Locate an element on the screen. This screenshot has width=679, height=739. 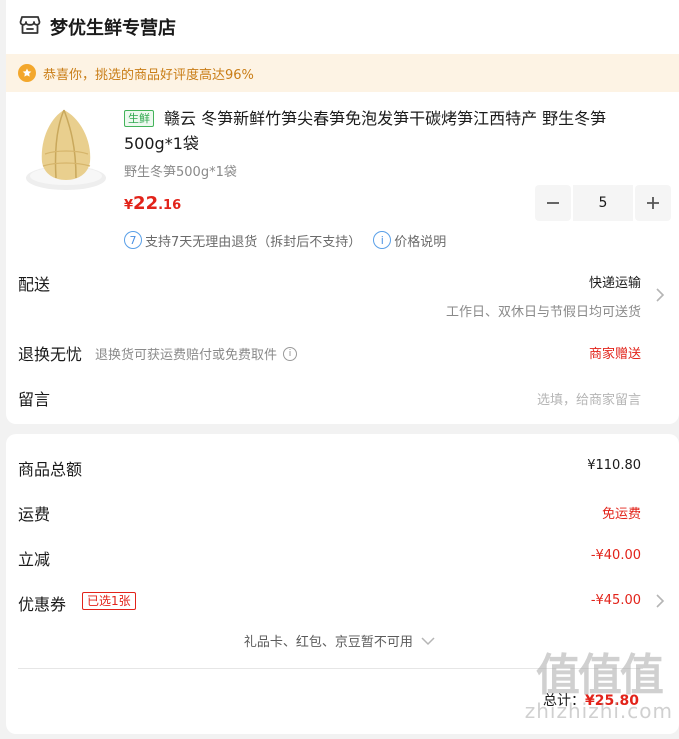
congrats-text: 恭喜你，挑选的商品好评度高达96% is located at coordinates (148, 75).